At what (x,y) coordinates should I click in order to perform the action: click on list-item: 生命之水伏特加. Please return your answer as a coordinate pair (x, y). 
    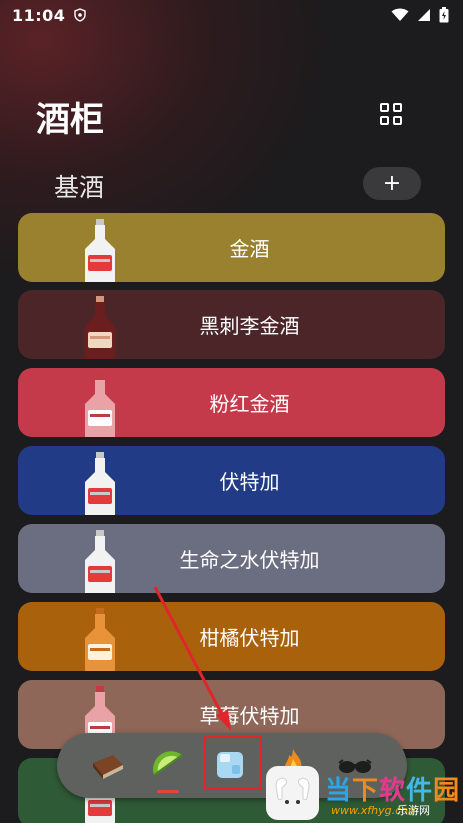
    Looking at the image, I should click on (231, 558).